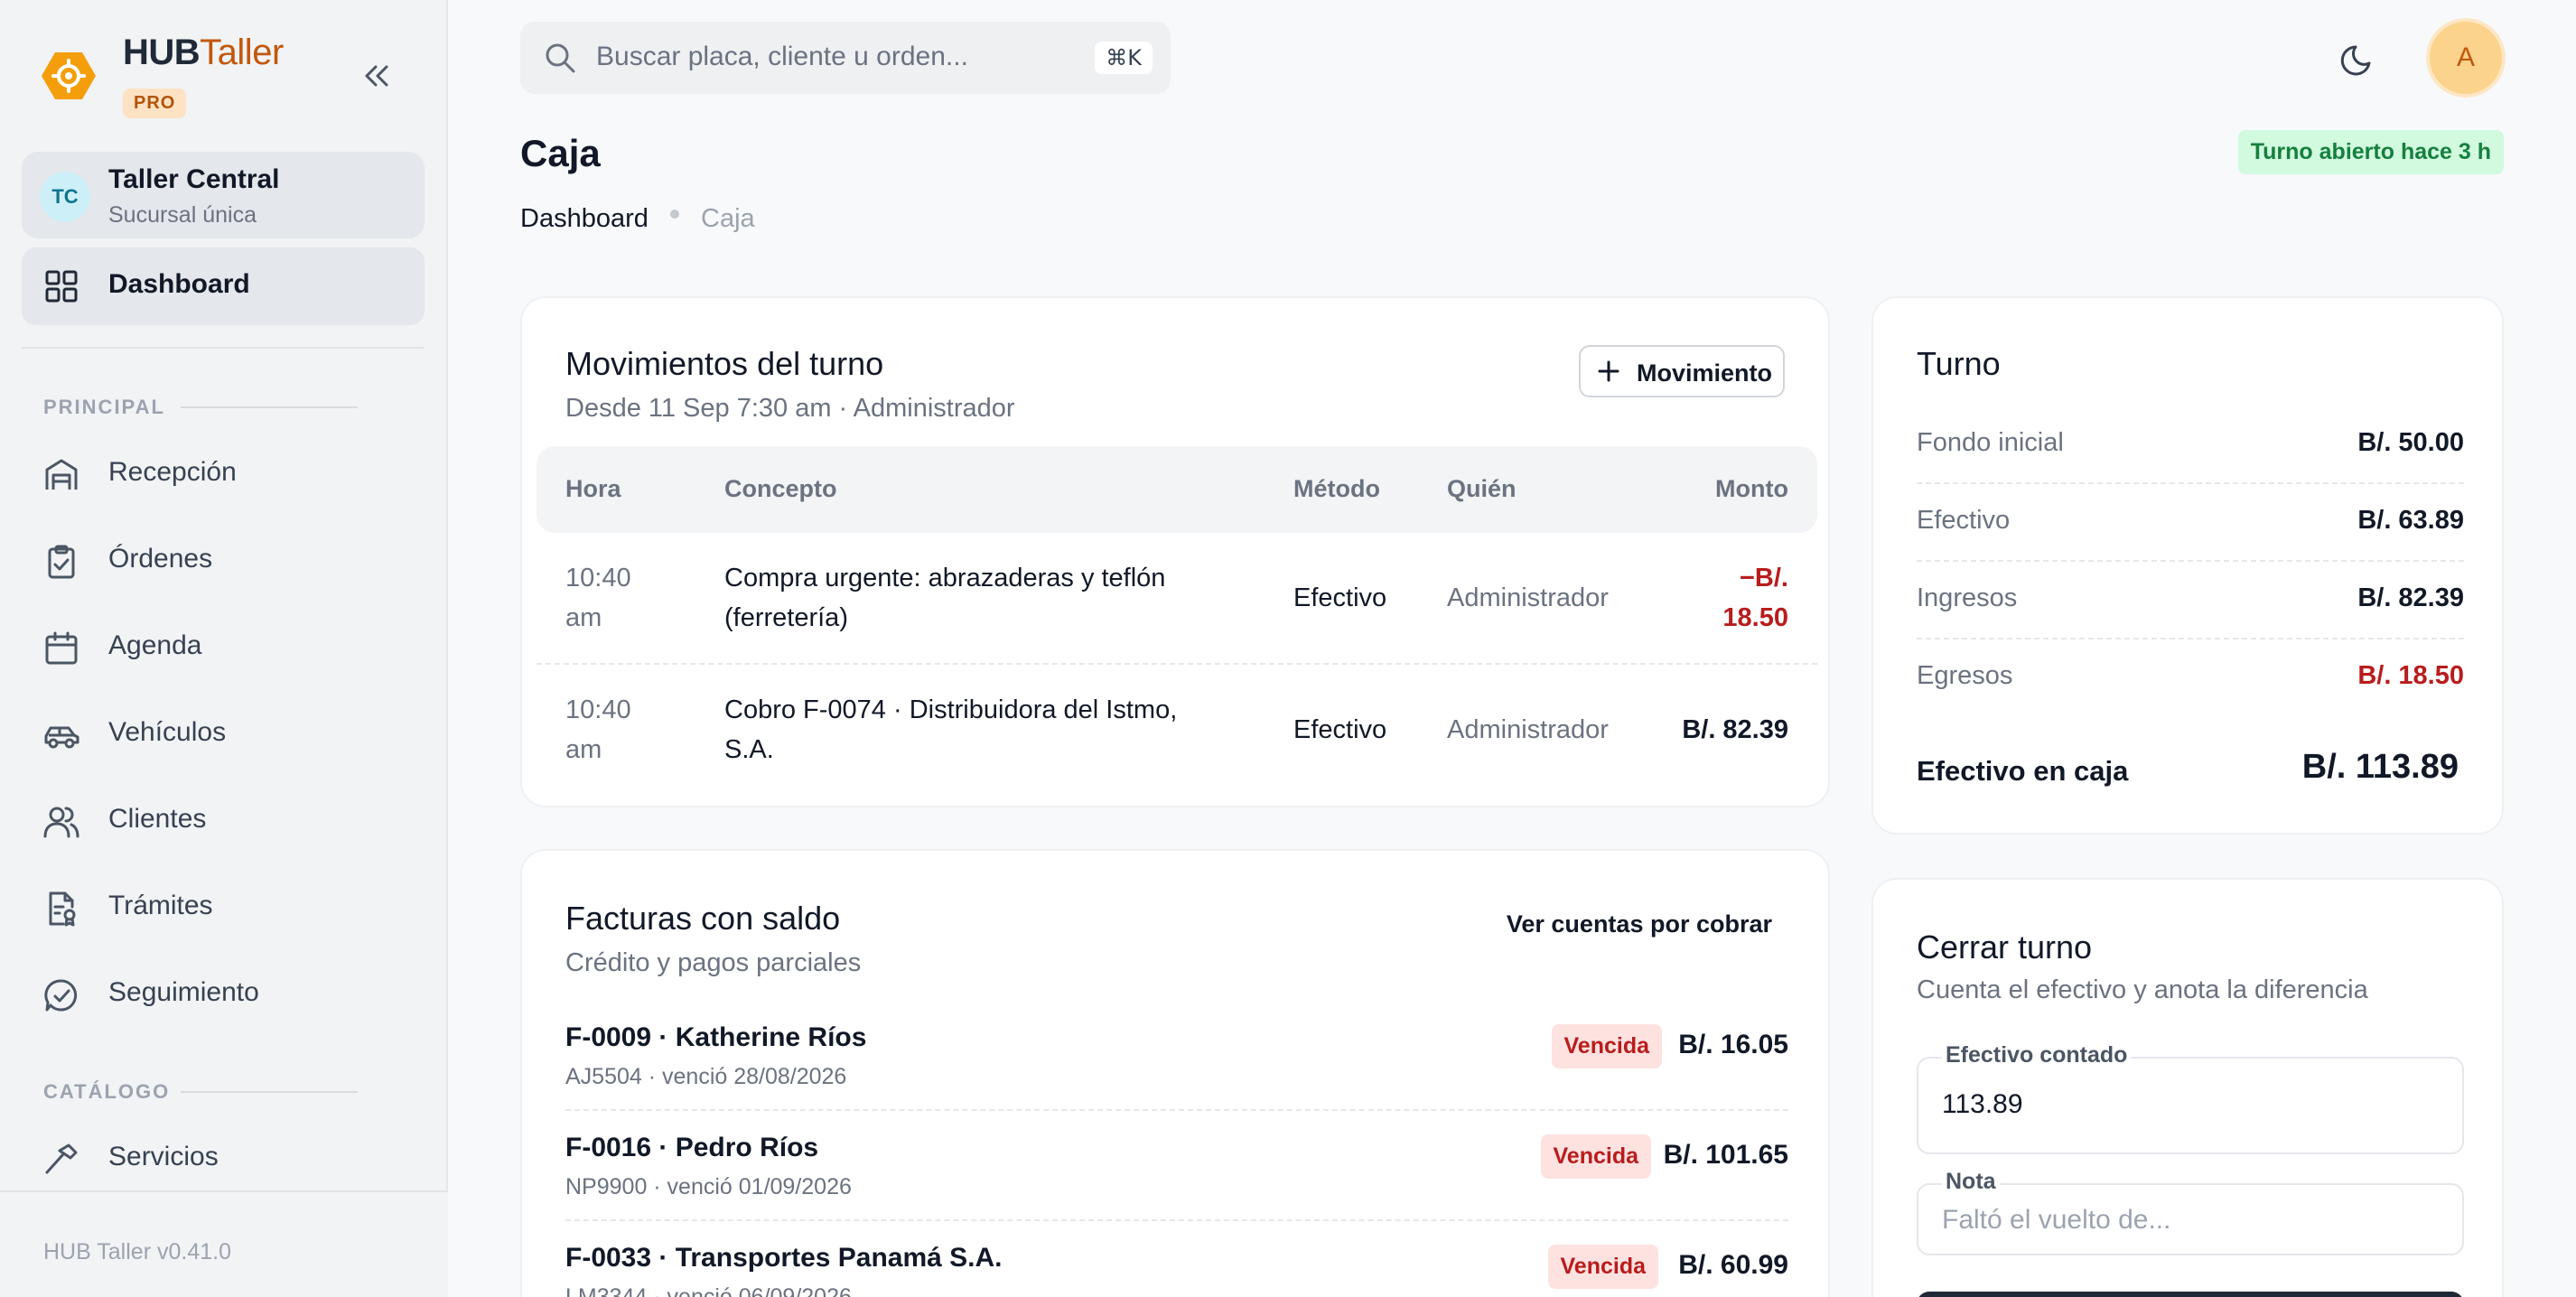 The image size is (2576, 1297). I want to click on sidebar-item-label: Agenda, so click(155, 645).